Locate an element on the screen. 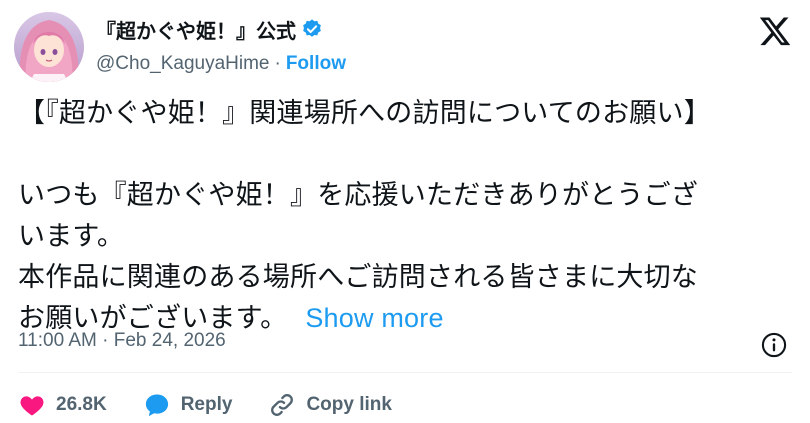  x-logo-icon is located at coordinates (775, 31).